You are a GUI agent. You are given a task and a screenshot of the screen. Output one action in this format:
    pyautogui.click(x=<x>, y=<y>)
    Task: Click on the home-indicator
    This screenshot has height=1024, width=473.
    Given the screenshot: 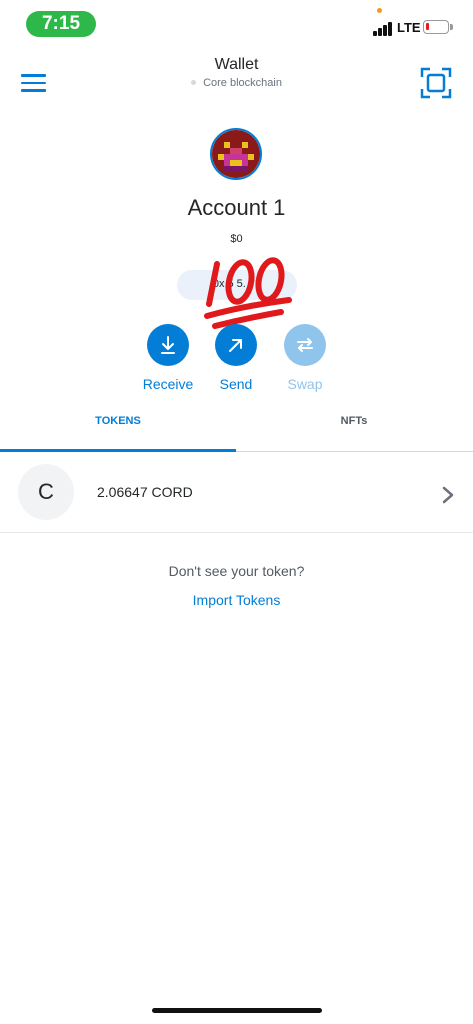 What is the action you would take?
    pyautogui.click(x=237, y=1010)
    